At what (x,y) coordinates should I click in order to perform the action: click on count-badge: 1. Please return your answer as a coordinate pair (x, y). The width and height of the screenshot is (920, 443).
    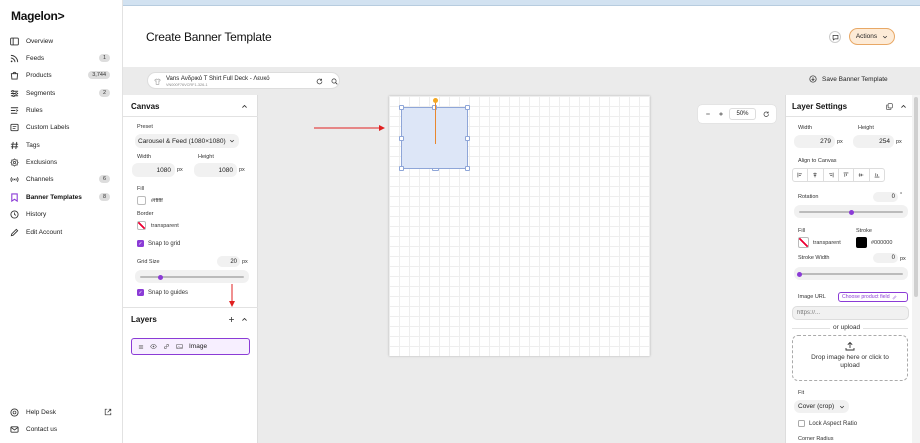
    Looking at the image, I should click on (104, 58).